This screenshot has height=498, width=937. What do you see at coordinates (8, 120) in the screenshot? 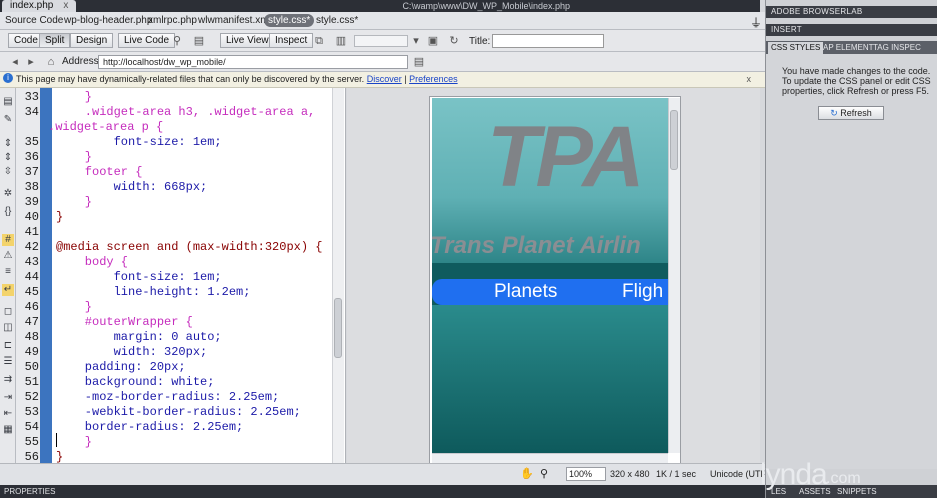
I see `show-code-navigator-icon: ✎` at bounding box center [8, 120].